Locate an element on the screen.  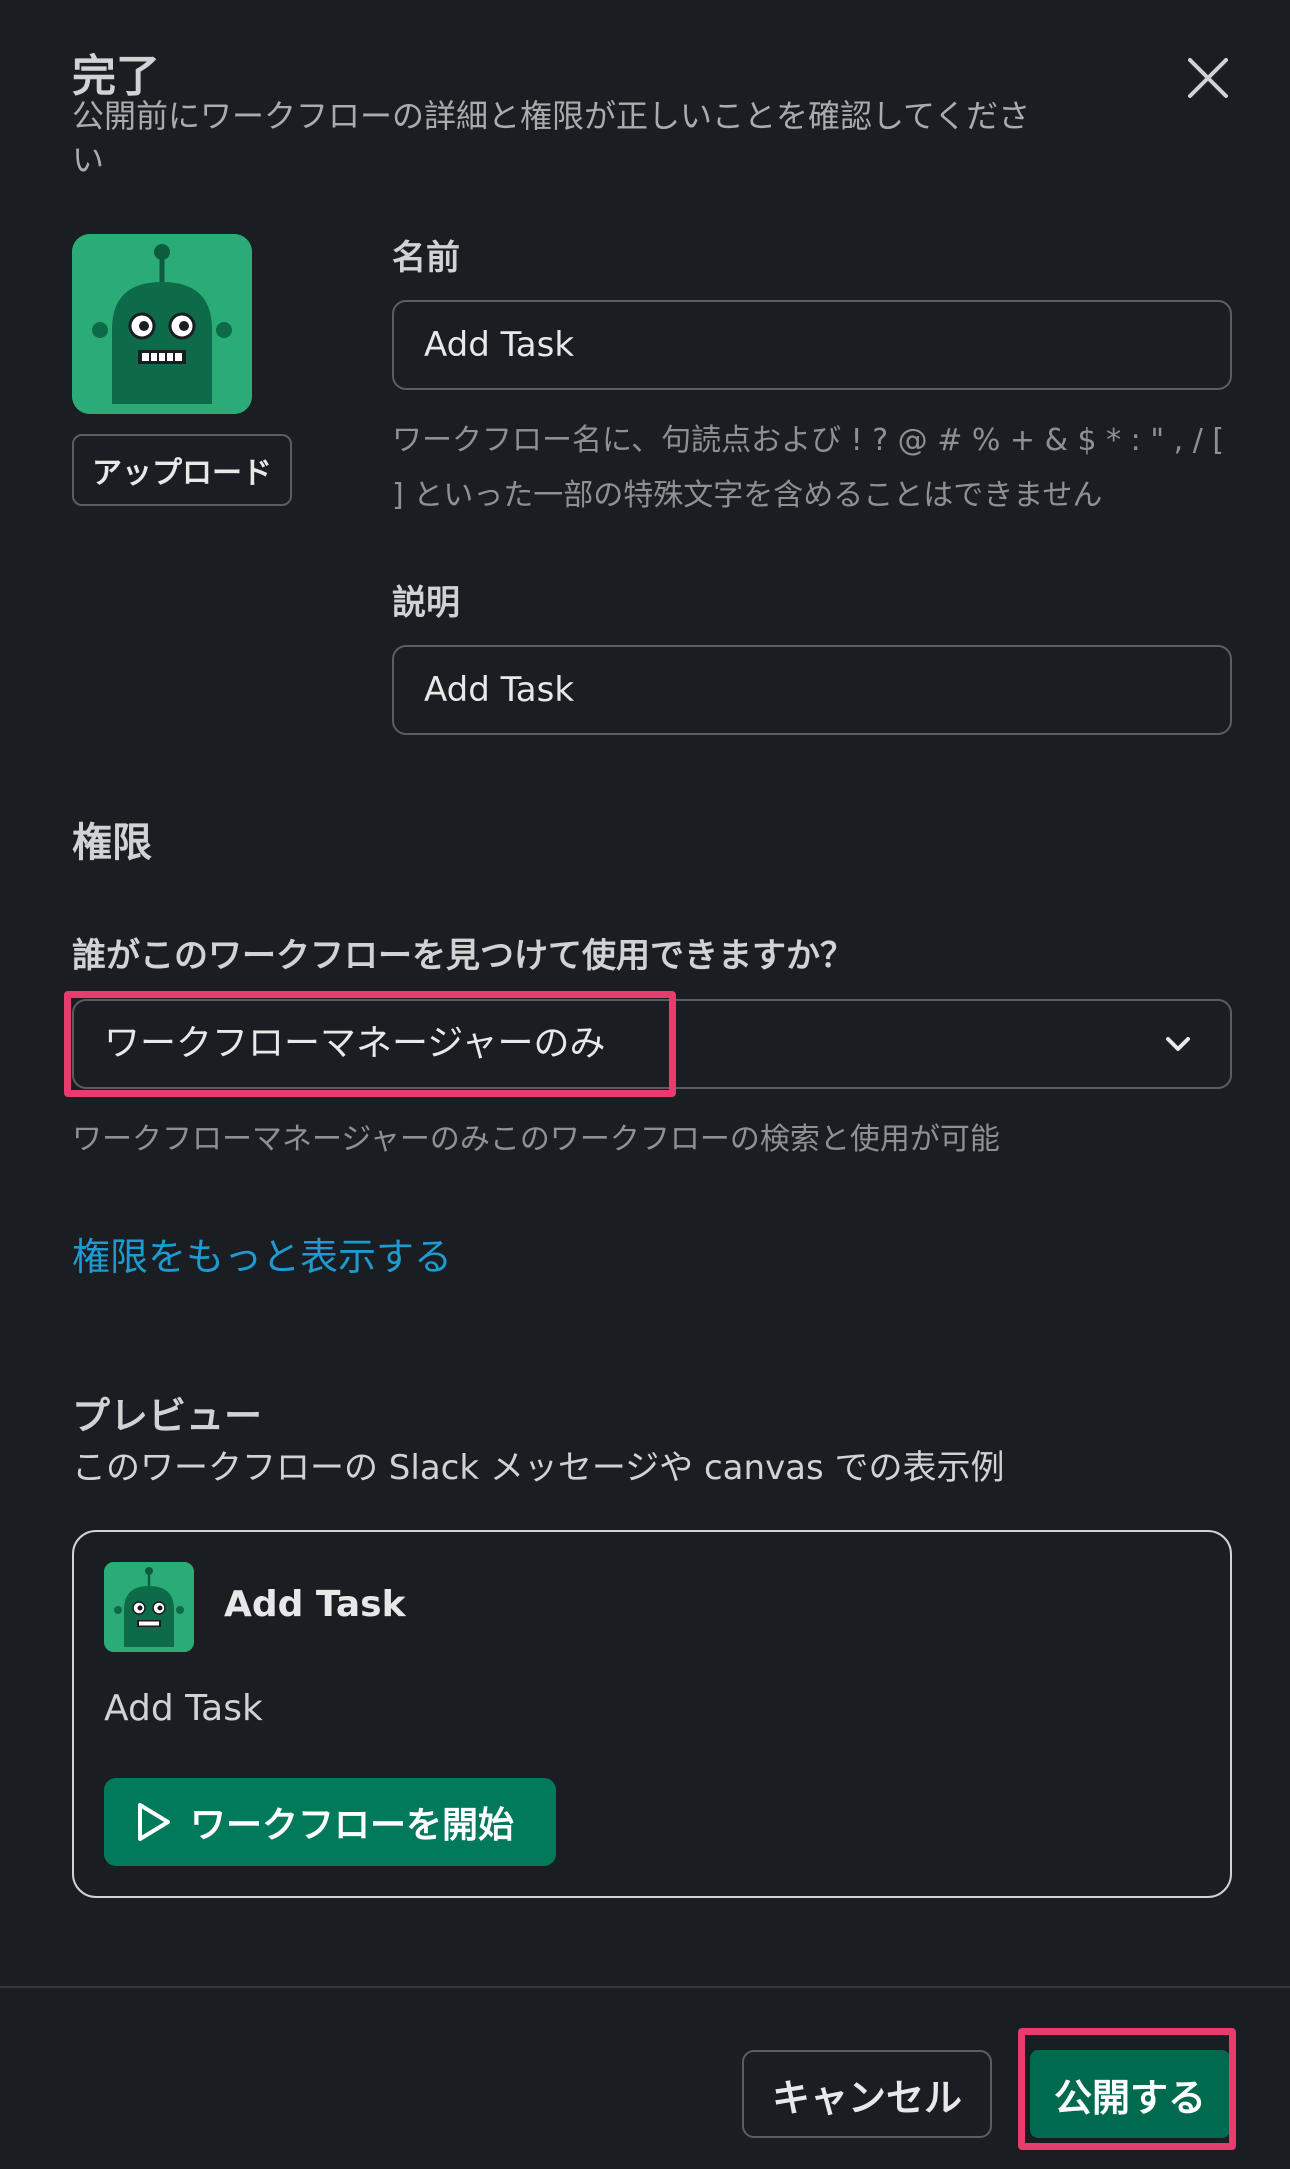
name-input: Add Task is located at coordinates (812, 345).